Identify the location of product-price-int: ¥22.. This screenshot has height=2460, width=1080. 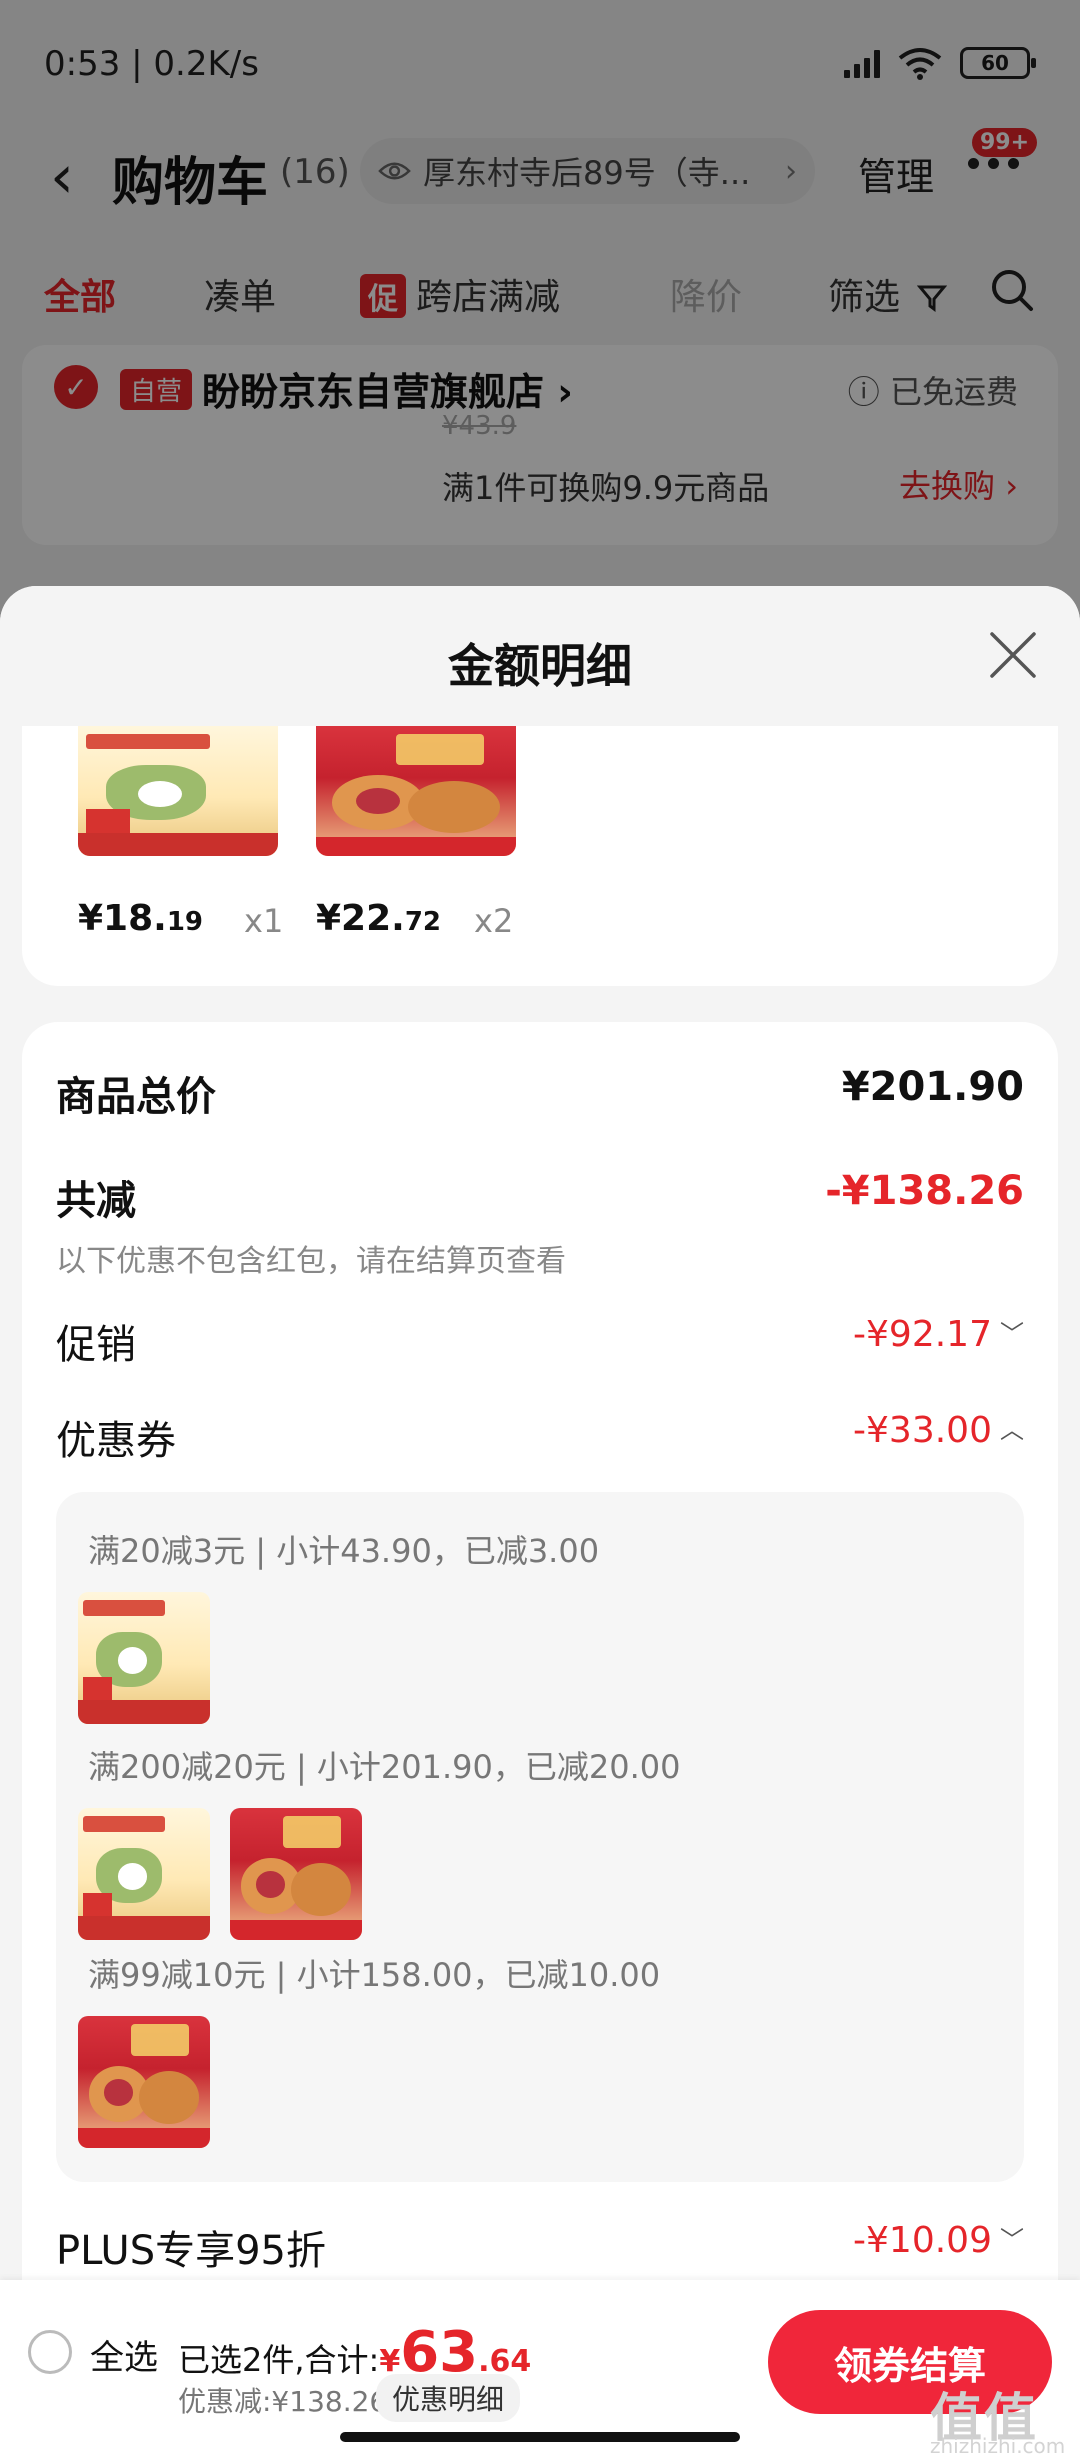
(360, 918).